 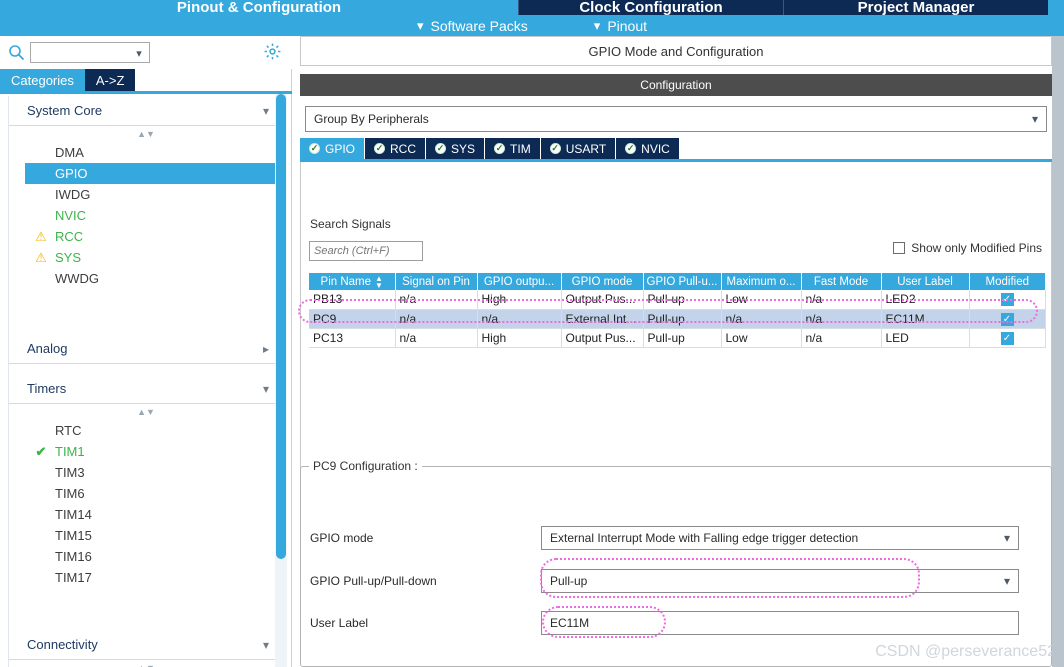 What do you see at coordinates (146, 236) in the screenshot?
I see `tree-item-rcc: ⚠ RCC` at bounding box center [146, 236].